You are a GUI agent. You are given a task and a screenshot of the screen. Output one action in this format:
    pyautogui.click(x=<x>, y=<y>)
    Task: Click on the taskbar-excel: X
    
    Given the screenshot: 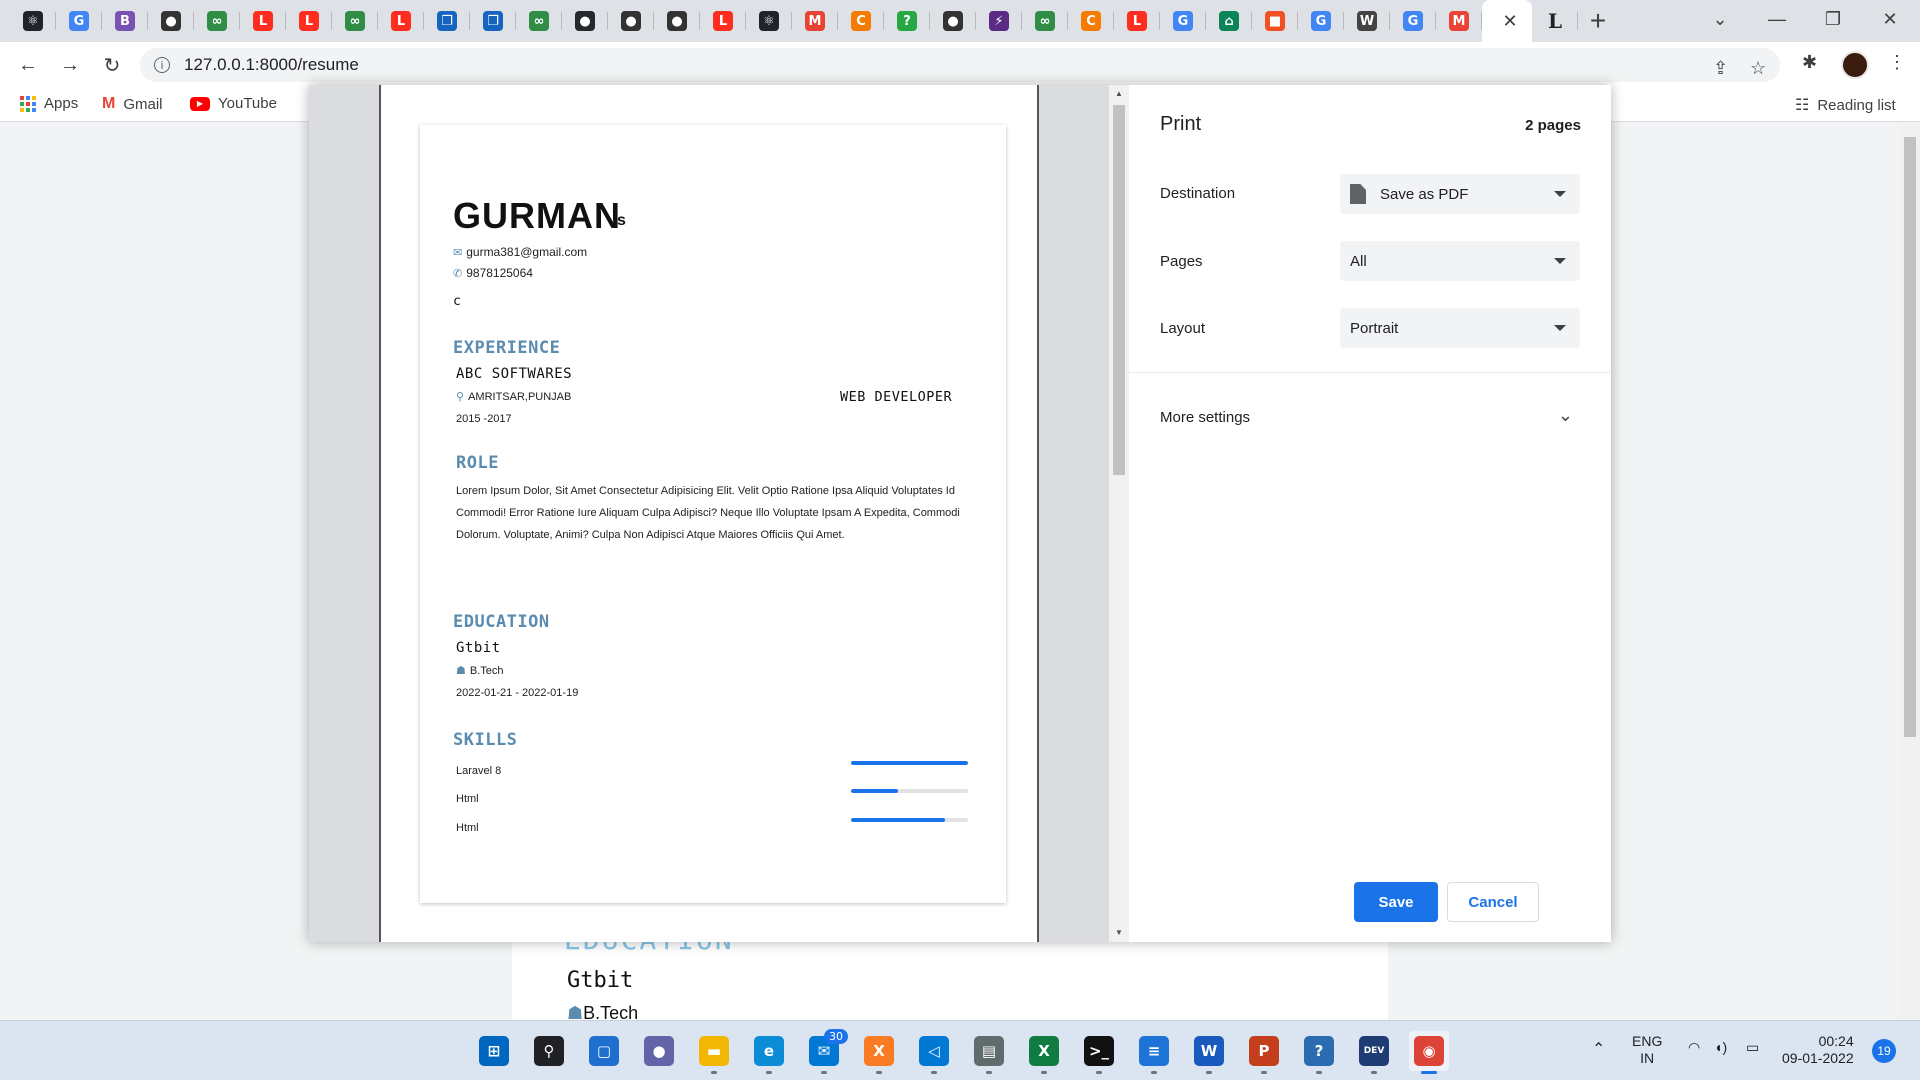 What is the action you would take?
    pyautogui.click(x=1044, y=1052)
    